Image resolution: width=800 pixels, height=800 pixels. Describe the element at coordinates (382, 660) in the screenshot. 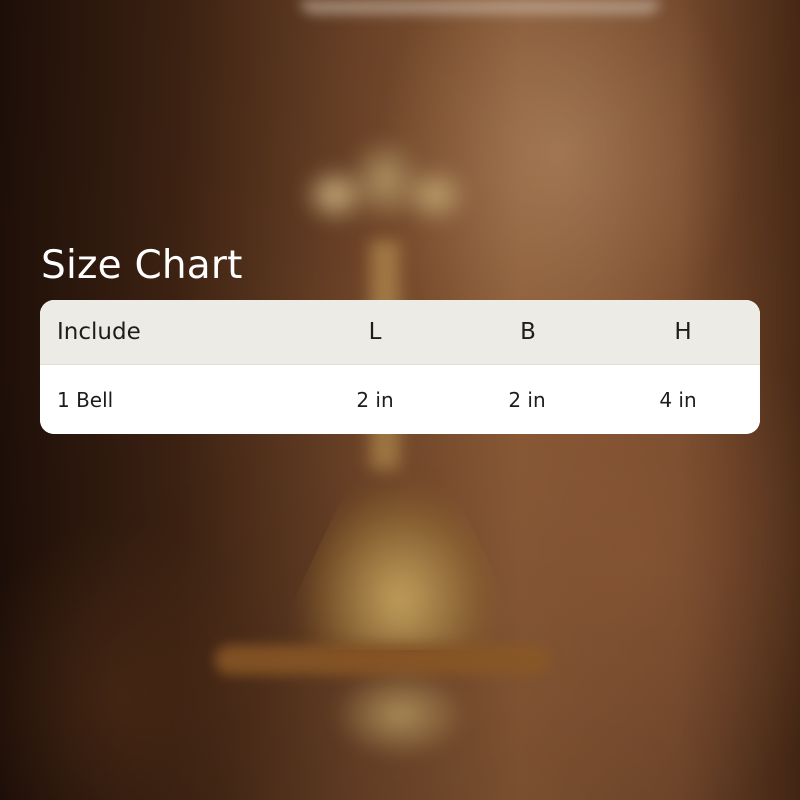

I see `bell-rim-shape` at that location.